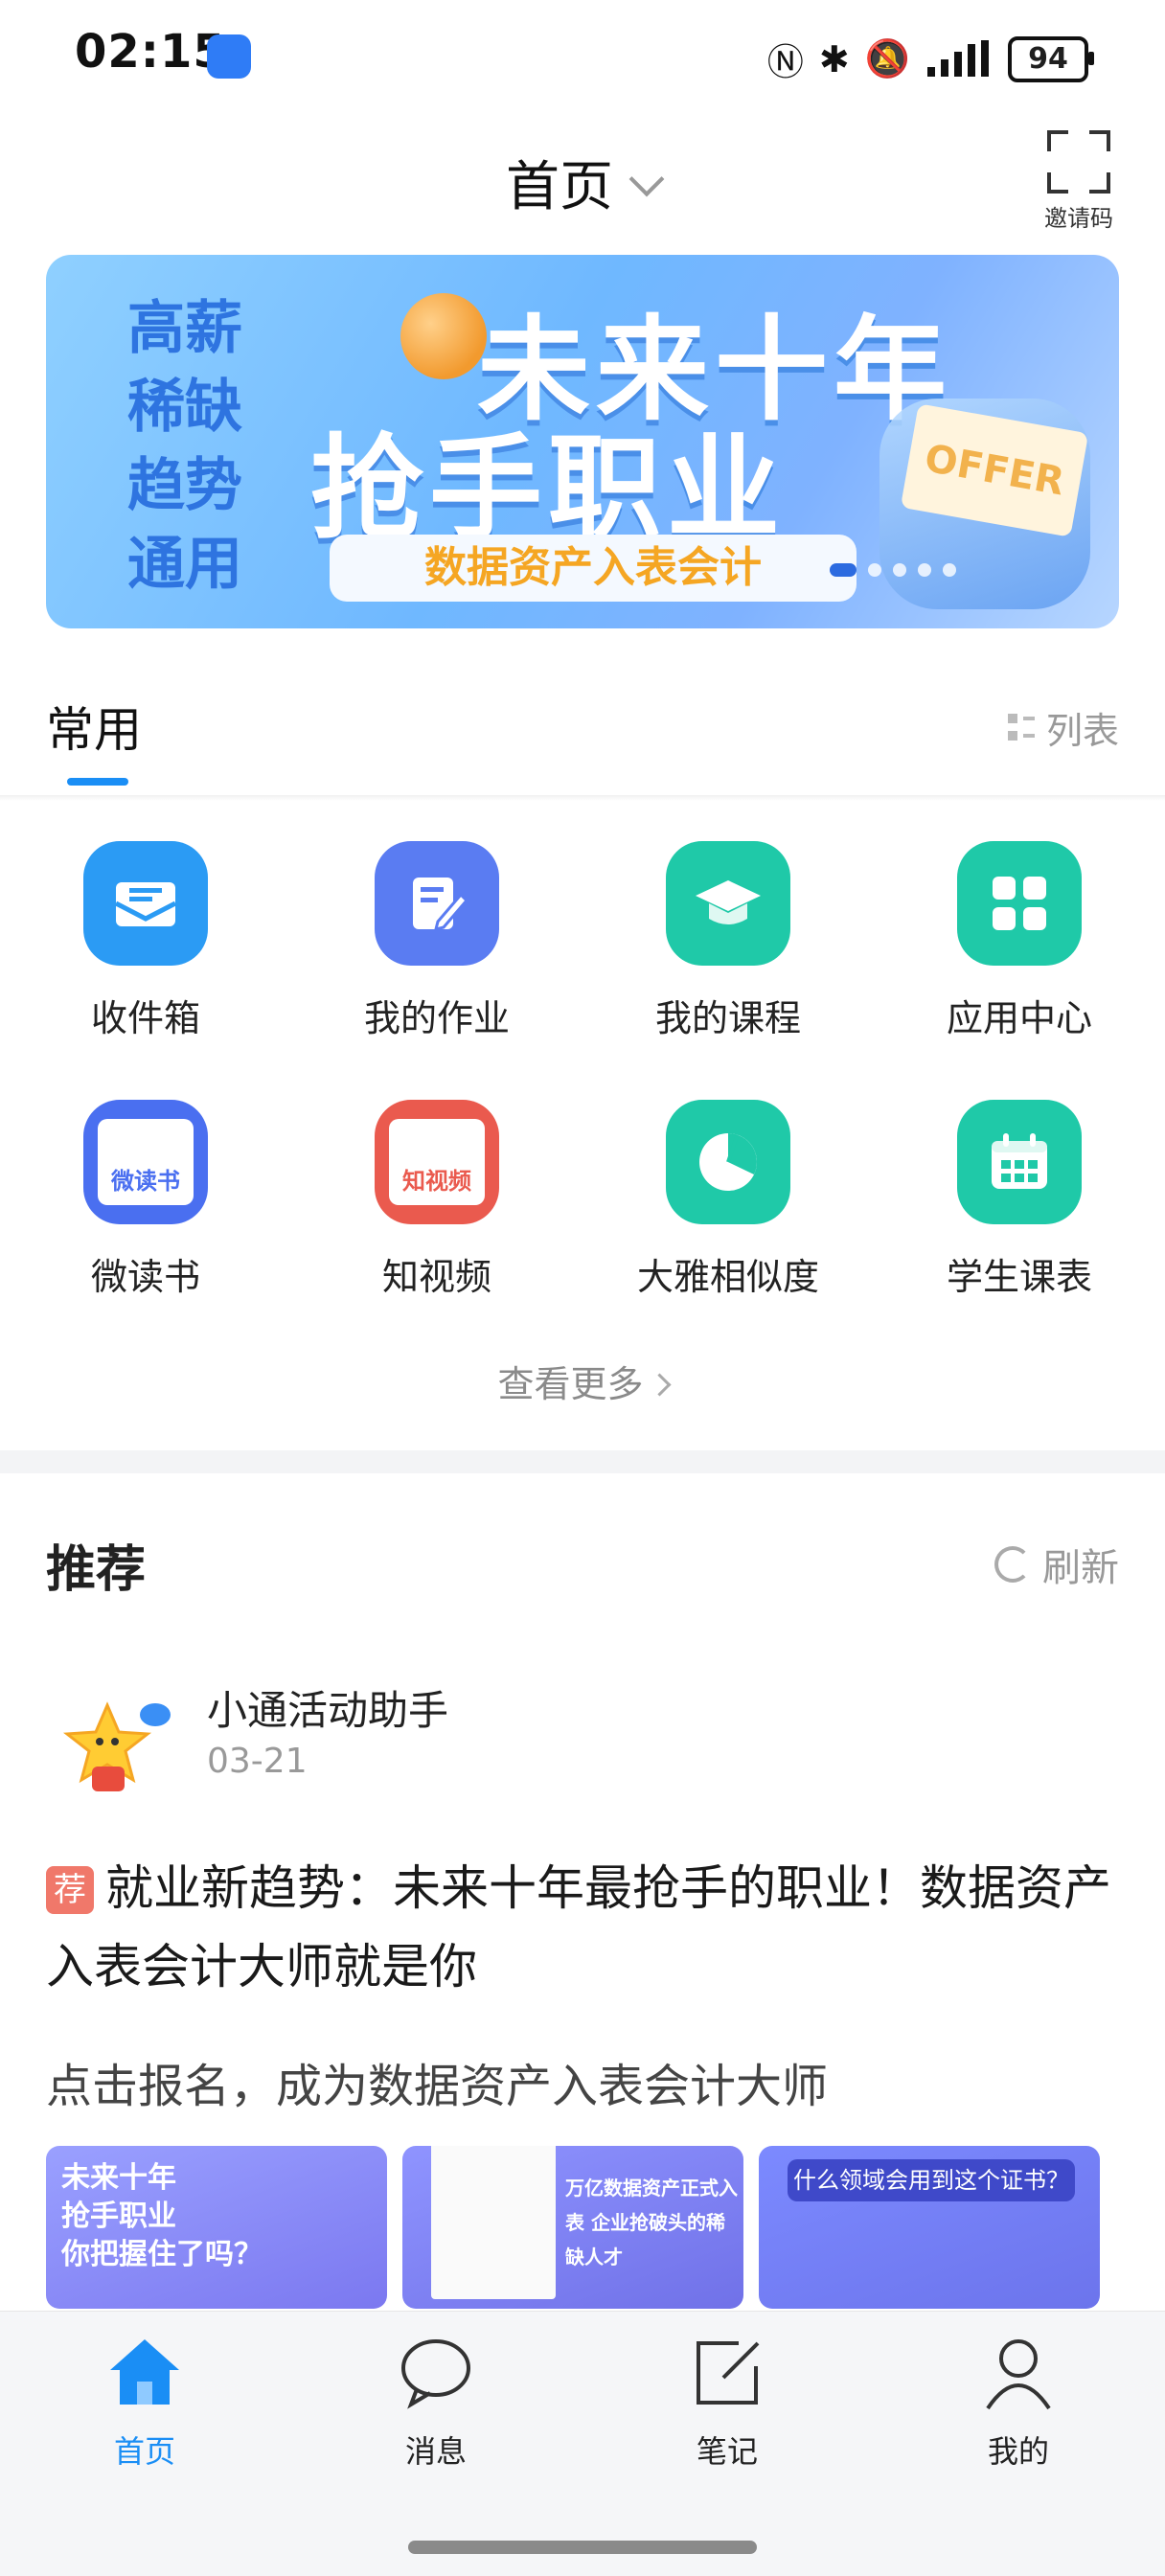  Describe the element at coordinates (70, 1890) in the screenshot. I see `recommend-tag: 荐` at that location.